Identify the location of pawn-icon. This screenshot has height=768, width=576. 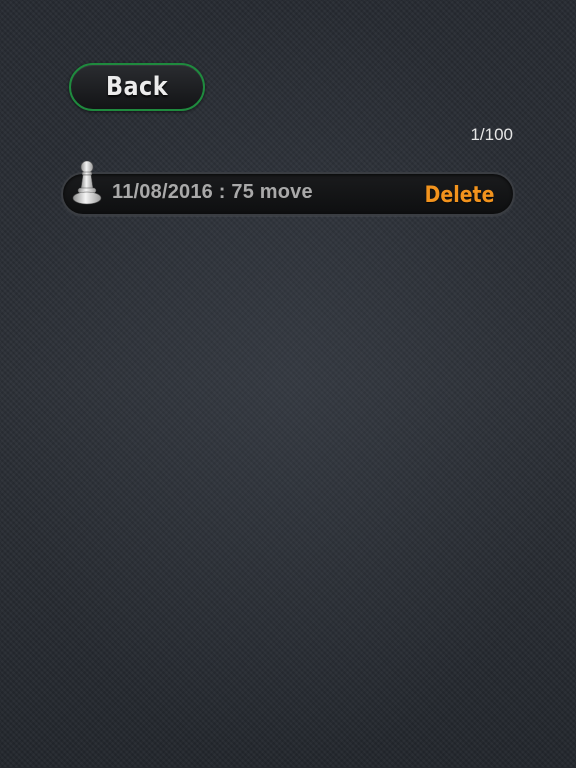
(87, 182).